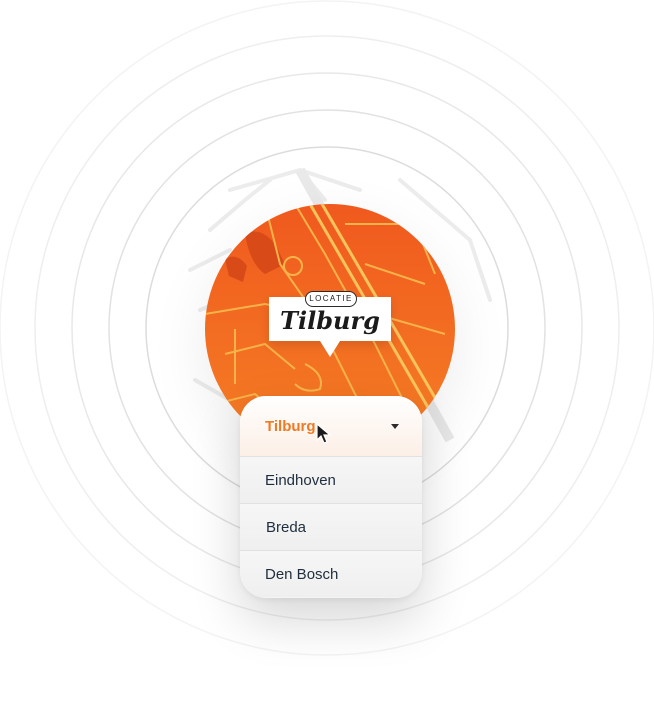 Image resolution: width=654 pixels, height=720 pixels. What do you see at coordinates (331, 527) in the screenshot?
I see `dropdown-option-breda: Breda` at bounding box center [331, 527].